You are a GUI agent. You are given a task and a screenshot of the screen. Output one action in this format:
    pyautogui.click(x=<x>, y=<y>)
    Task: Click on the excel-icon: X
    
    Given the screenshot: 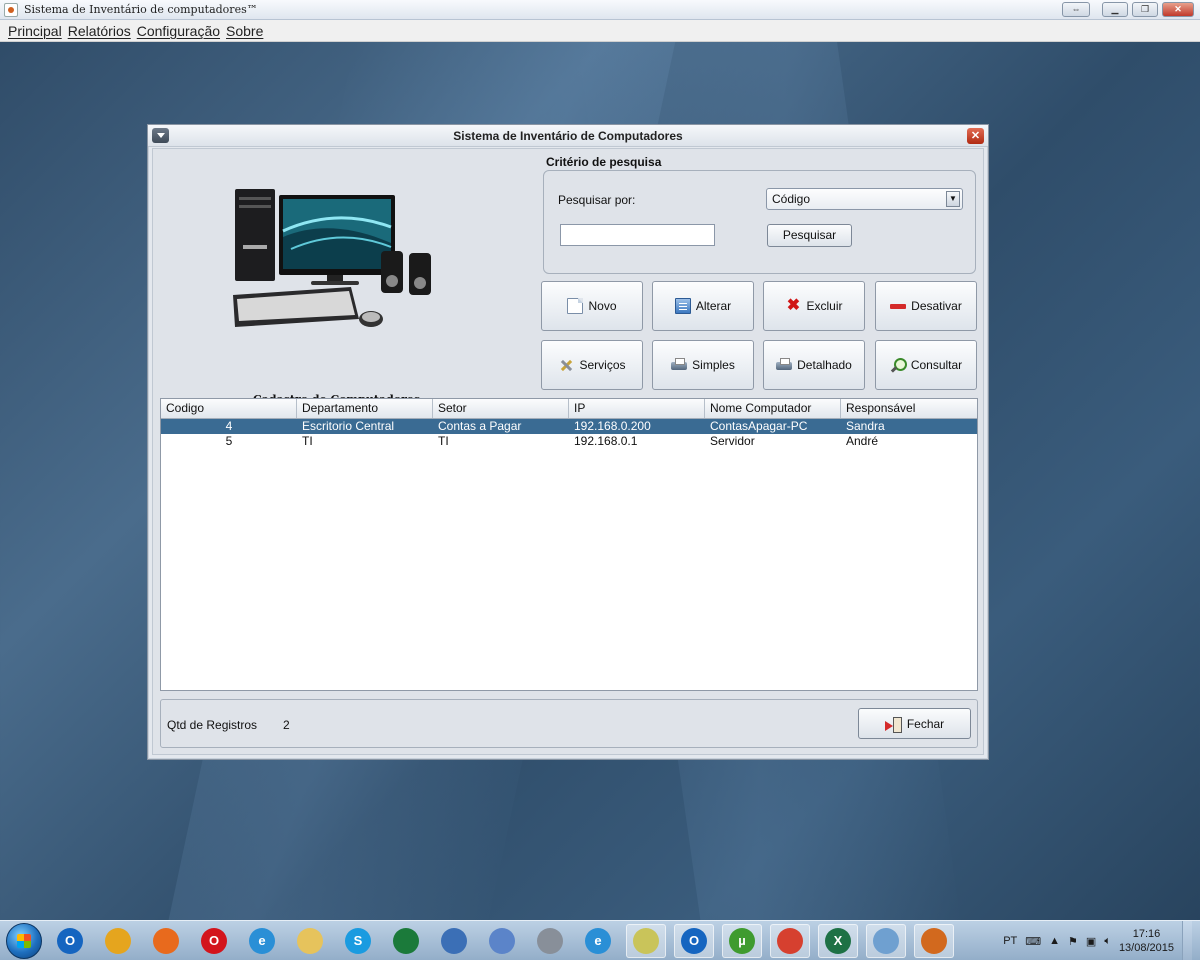 What is the action you would take?
    pyautogui.click(x=838, y=940)
    